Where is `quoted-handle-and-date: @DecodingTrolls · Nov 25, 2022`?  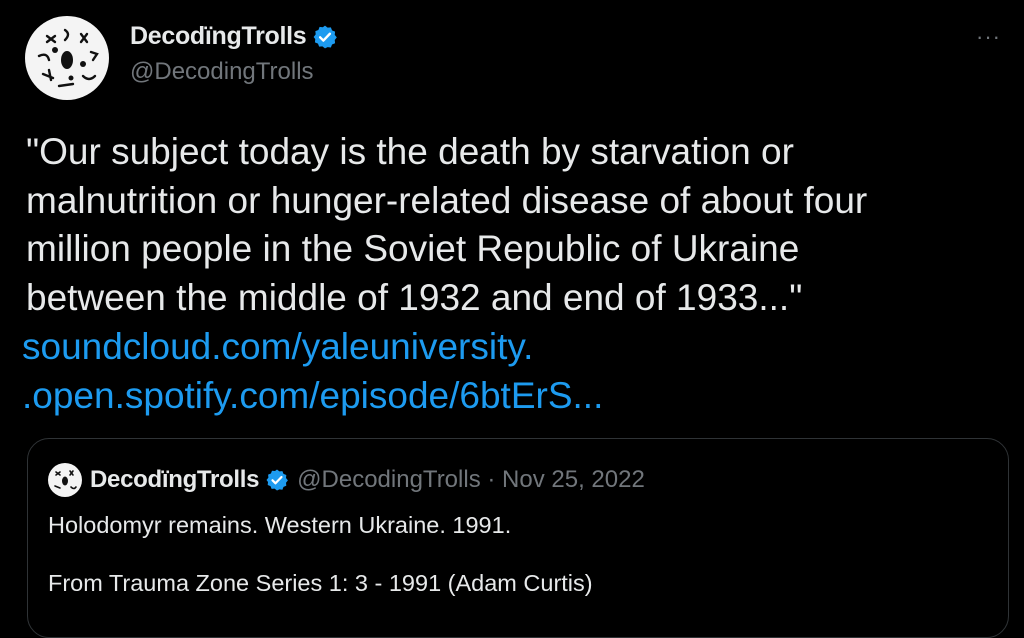 quoted-handle-and-date: @DecodingTrolls · Nov 25, 2022 is located at coordinates (471, 480).